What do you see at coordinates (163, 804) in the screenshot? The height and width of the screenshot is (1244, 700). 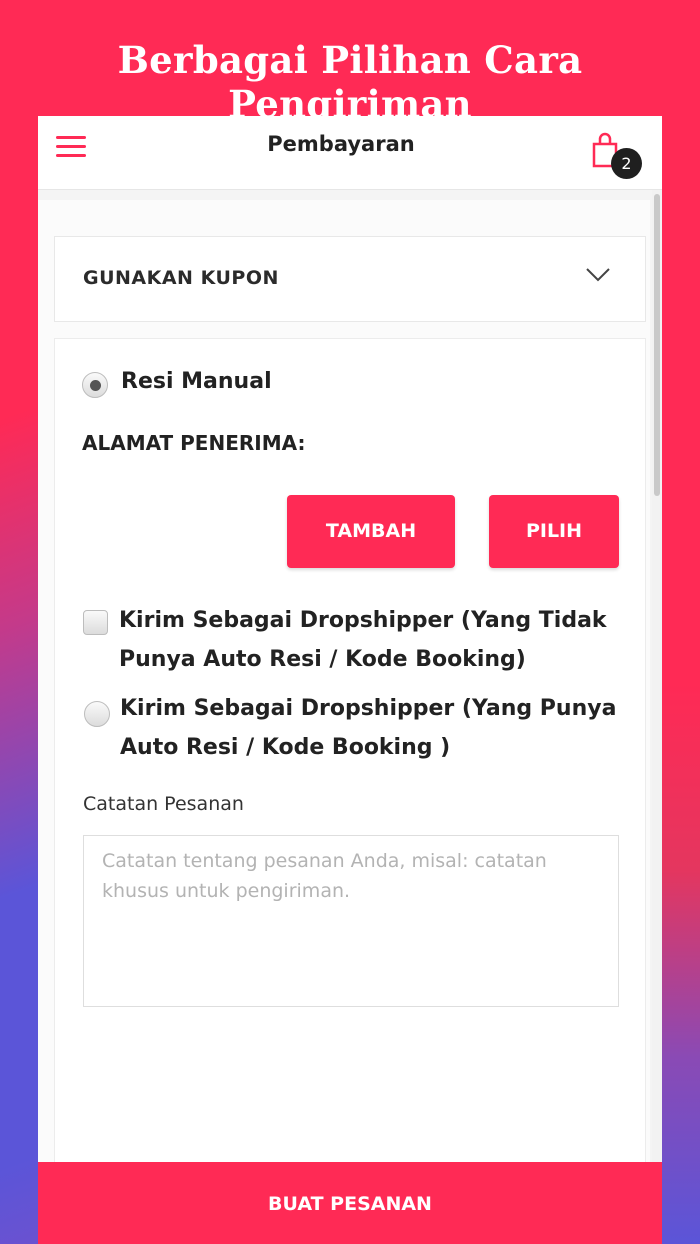 I see `order-notes-label: Catatan Pesanan` at bounding box center [163, 804].